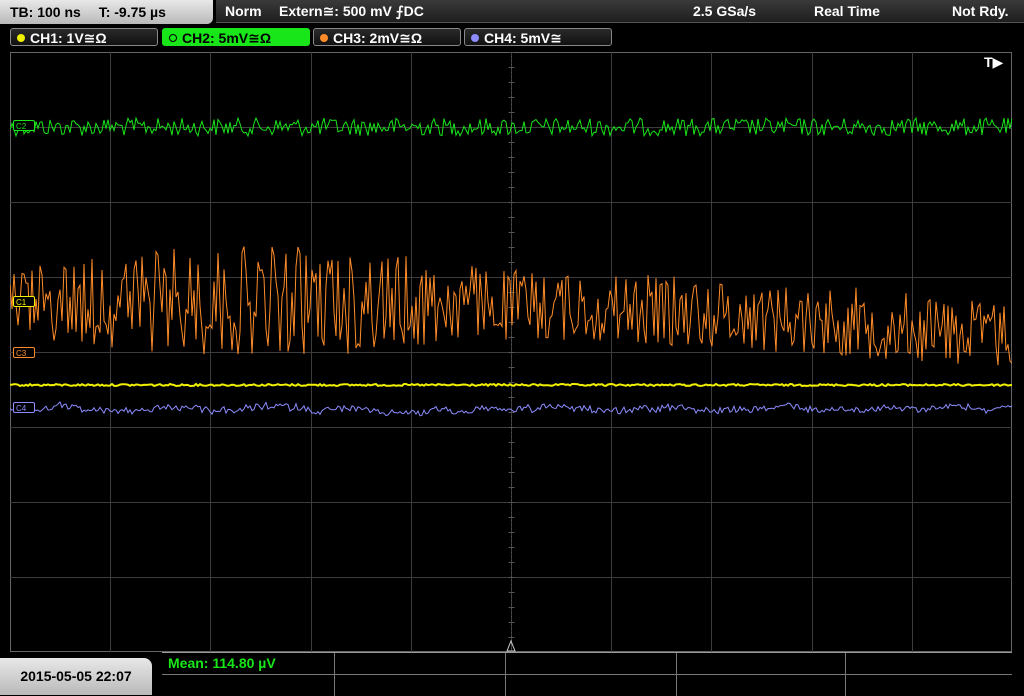 The height and width of the screenshot is (696, 1024). Describe the element at coordinates (980, 11) in the screenshot. I see `ready-status: Not Rdy.` at that location.